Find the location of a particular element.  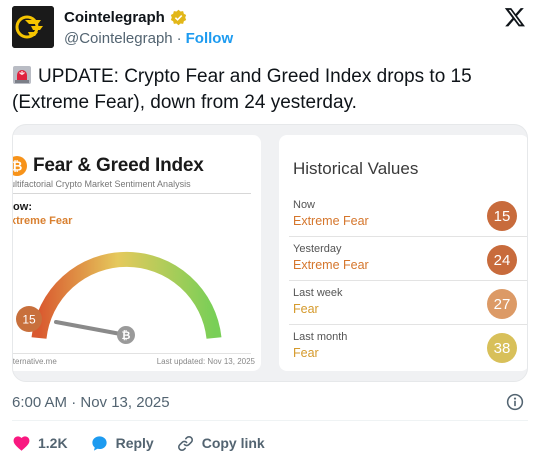

like-button: 1.2K is located at coordinates (40, 443).